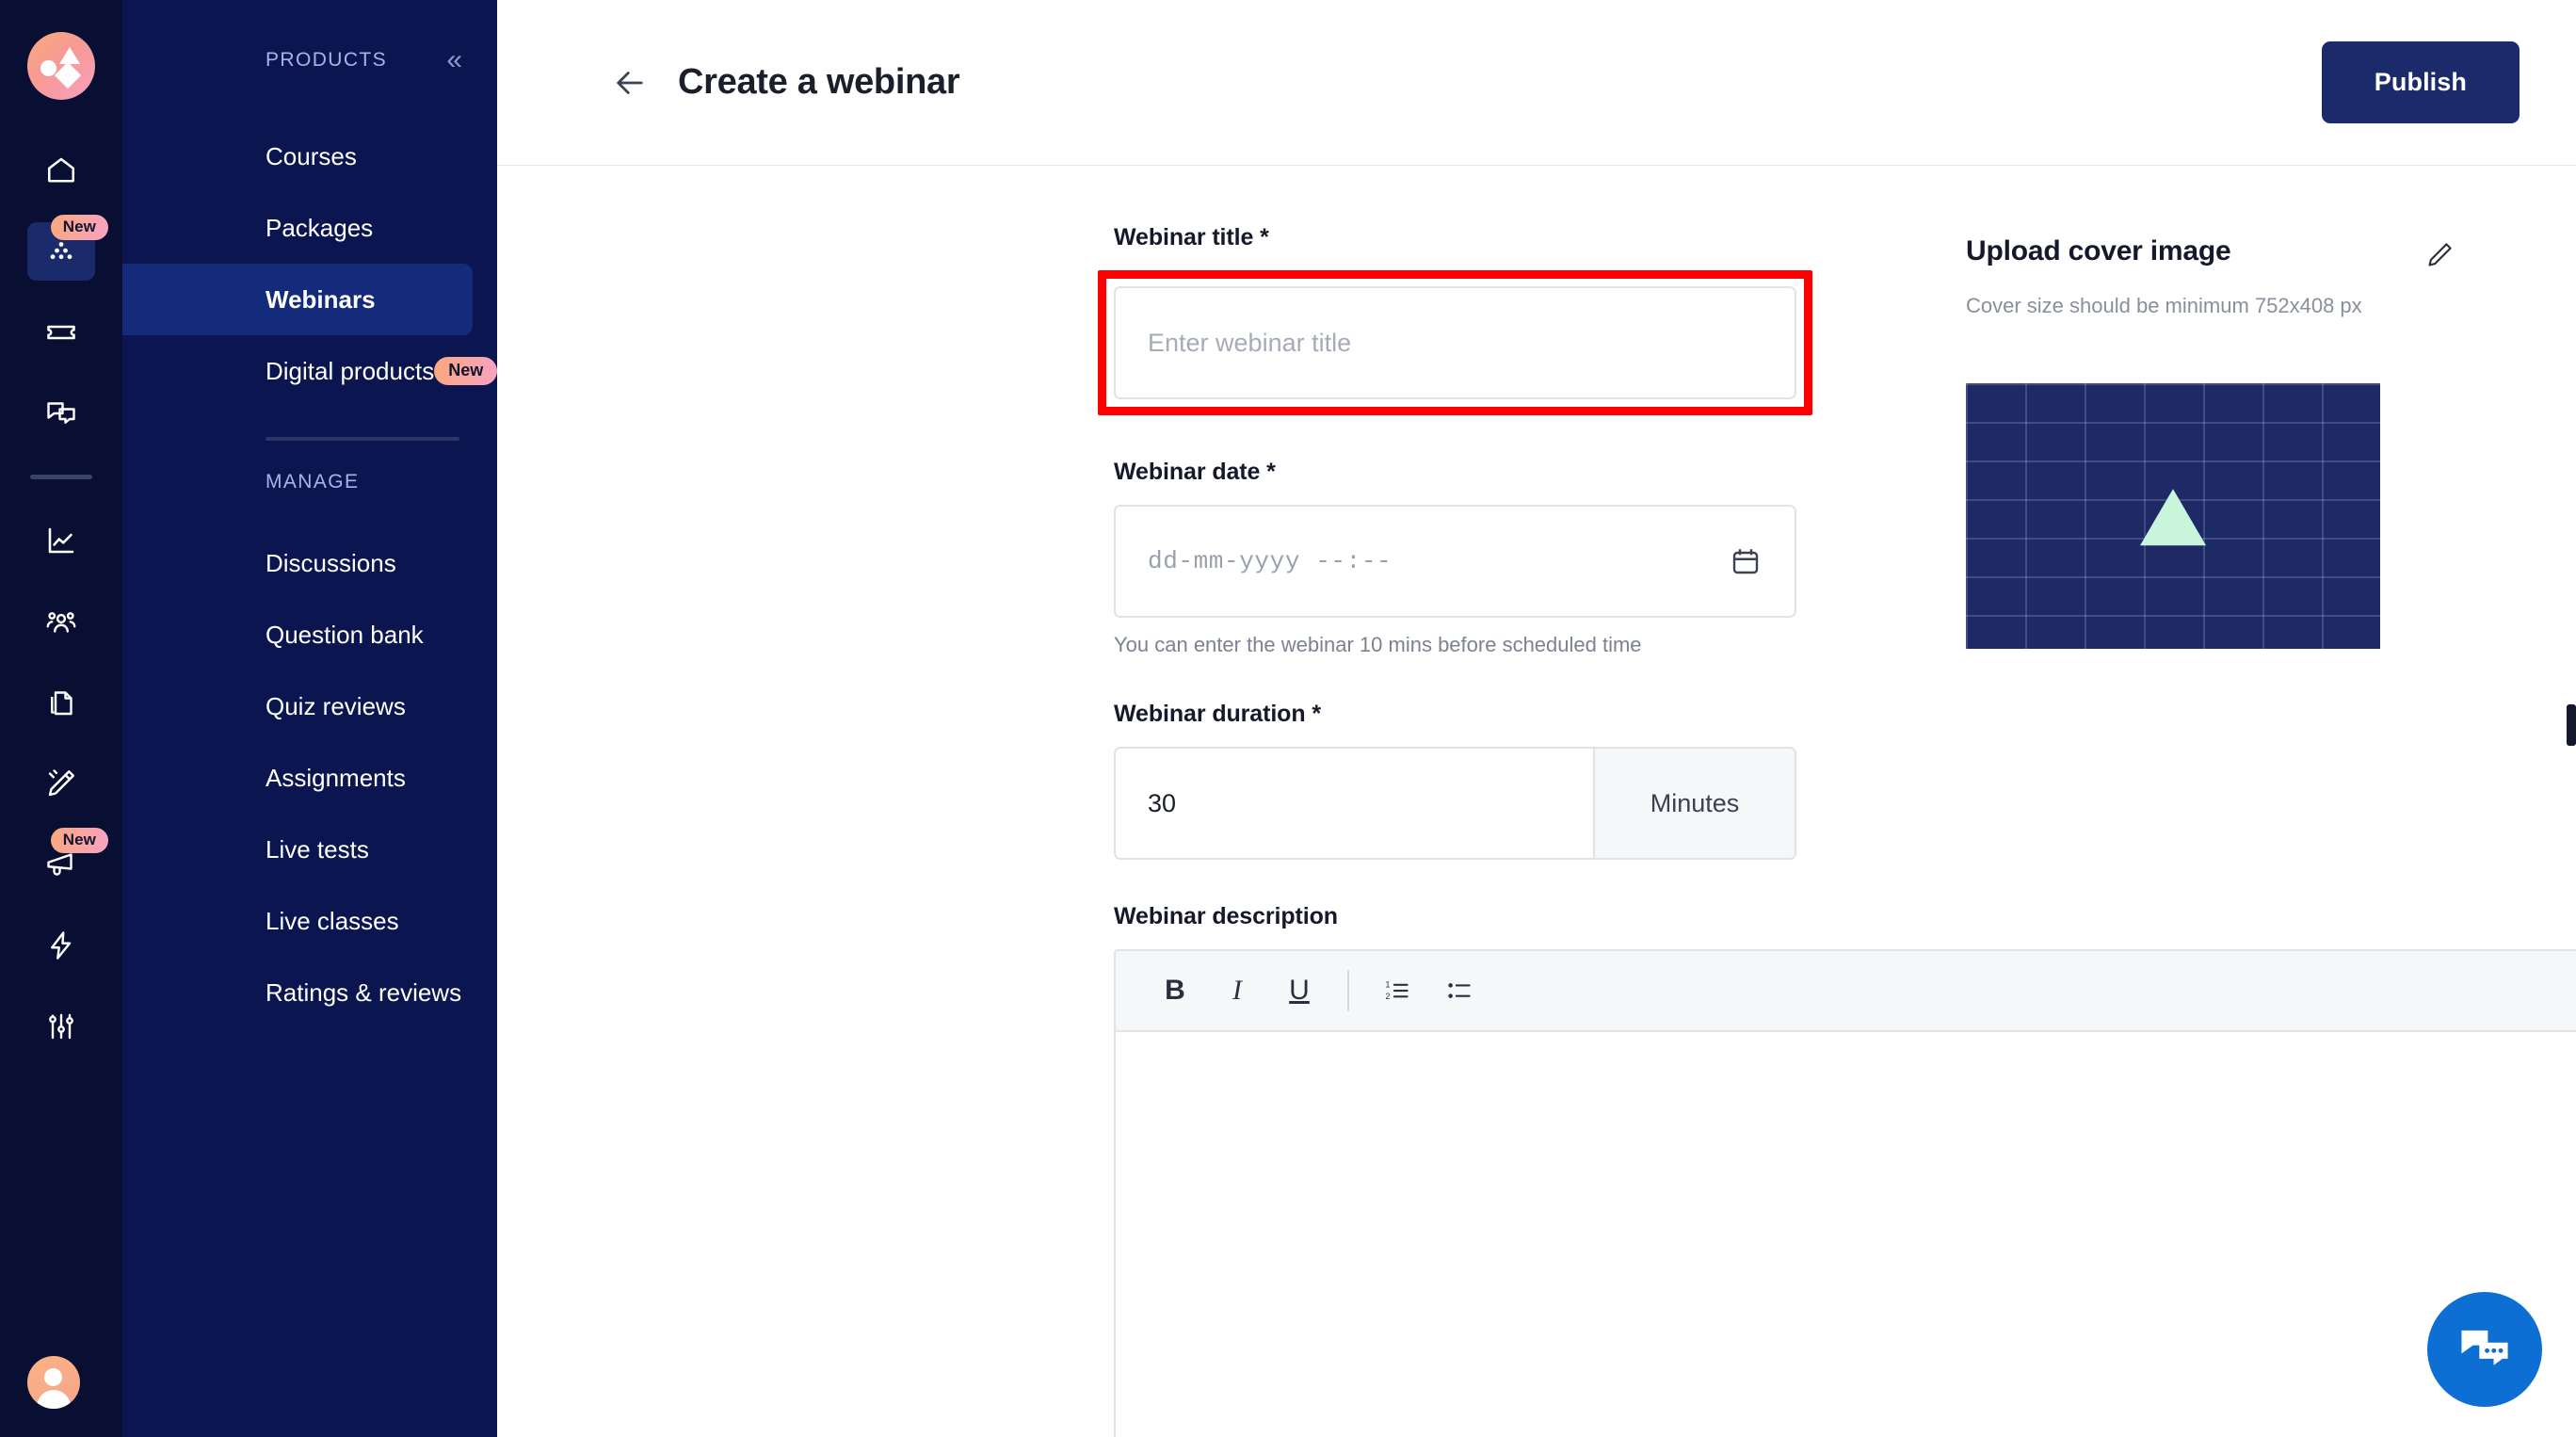  What do you see at coordinates (61, 477) in the screenshot?
I see `rail-divider` at bounding box center [61, 477].